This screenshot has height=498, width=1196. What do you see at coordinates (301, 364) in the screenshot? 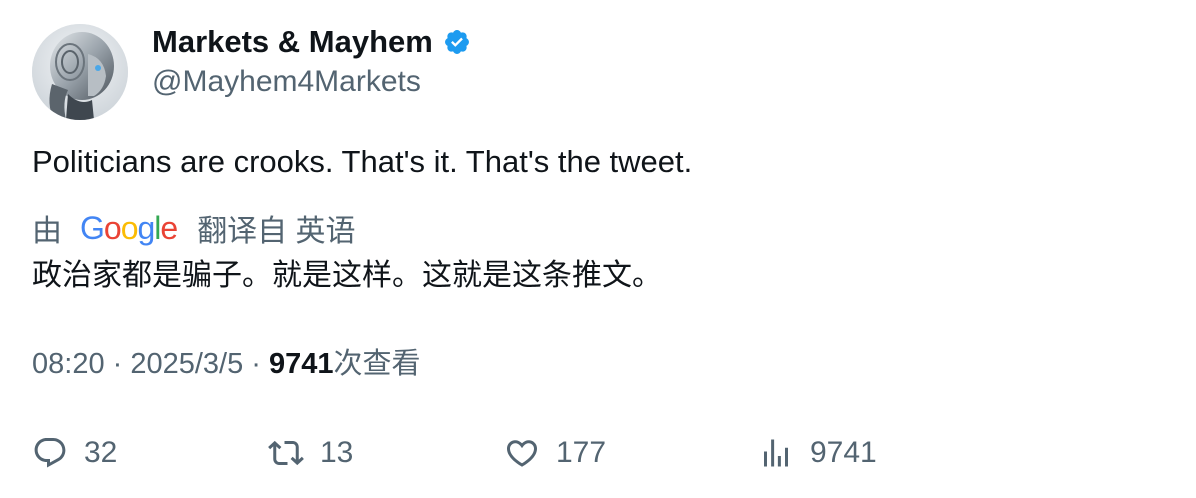
I see `views-count: 9741` at bounding box center [301, 364].